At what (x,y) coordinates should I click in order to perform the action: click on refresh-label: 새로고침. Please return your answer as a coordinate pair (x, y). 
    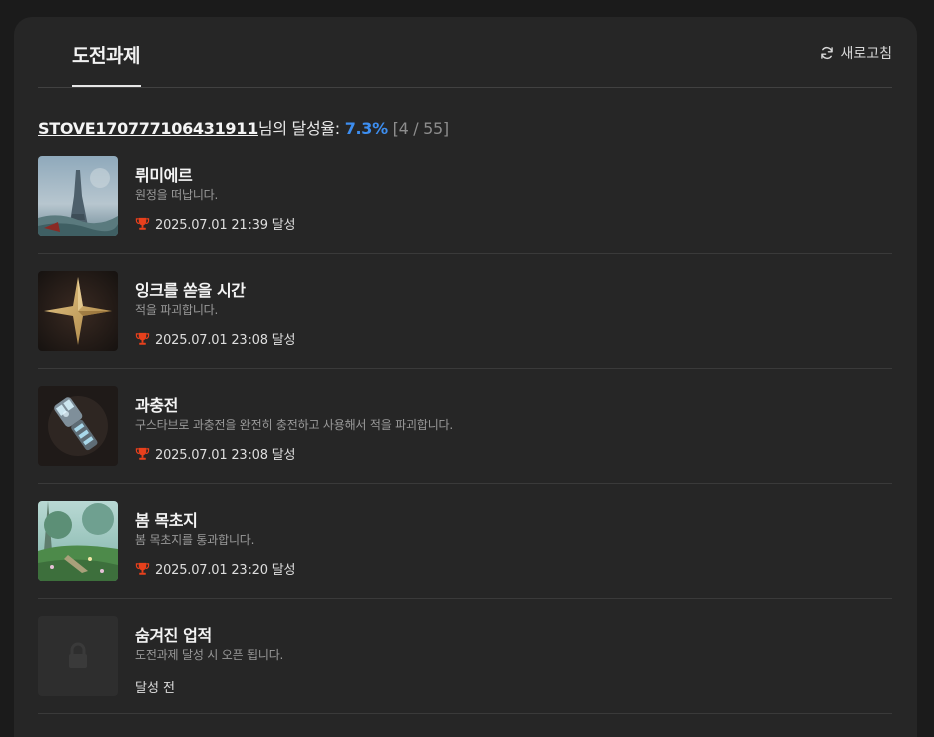
    Looking at the image, I should click on (866, 54).